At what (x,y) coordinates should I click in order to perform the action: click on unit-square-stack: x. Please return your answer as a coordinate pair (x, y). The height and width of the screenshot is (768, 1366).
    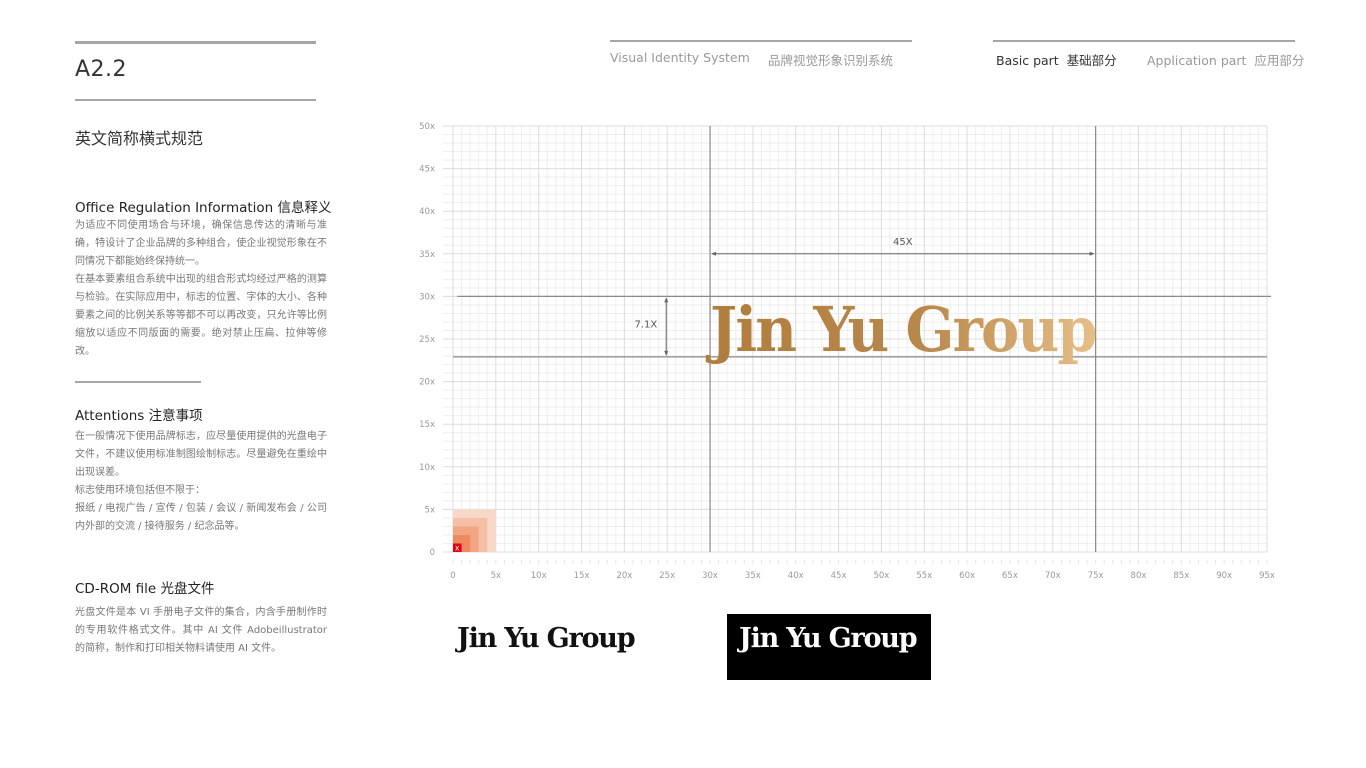
    Looking at the image, I should click on (474, 531).